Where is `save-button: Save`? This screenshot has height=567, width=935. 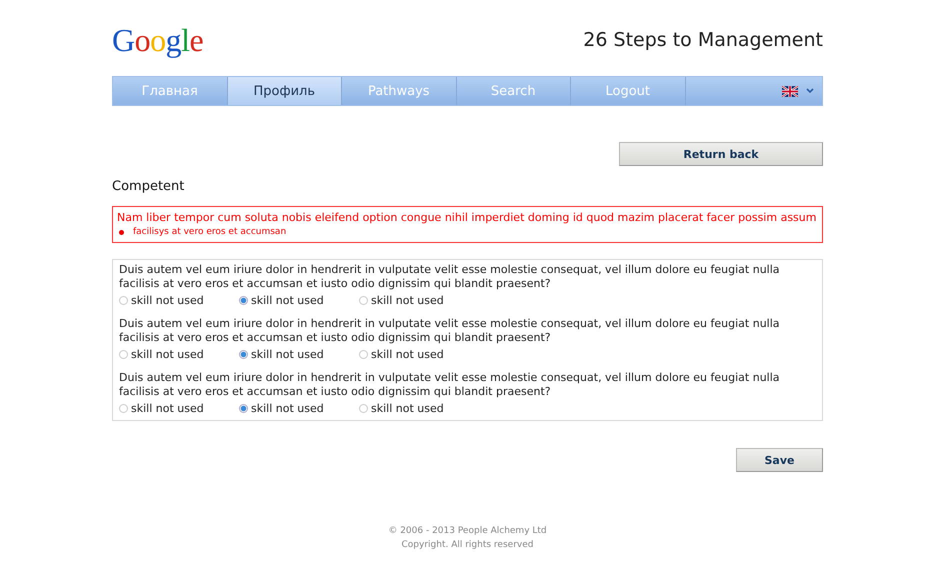 save-button: Save is located at coordinates (779, 460).